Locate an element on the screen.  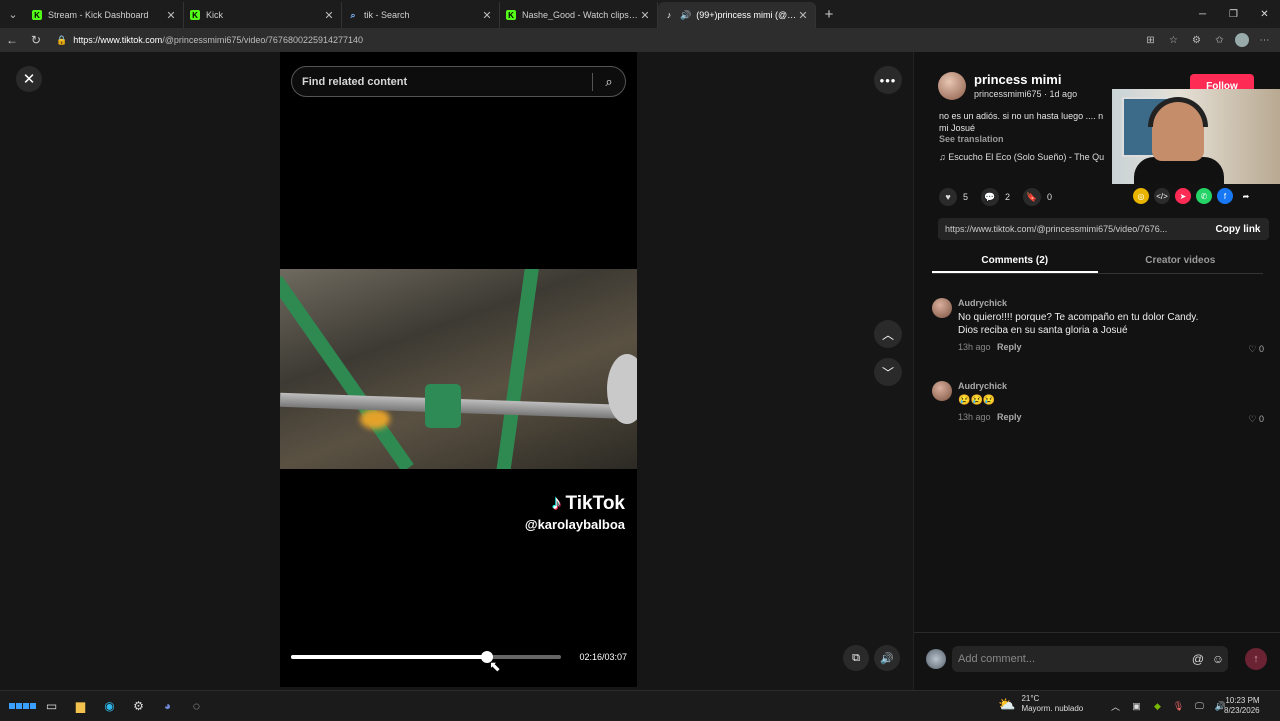
show-hidden-icons-chevron-icon: ︿ is located at coordinates (1115, 706).